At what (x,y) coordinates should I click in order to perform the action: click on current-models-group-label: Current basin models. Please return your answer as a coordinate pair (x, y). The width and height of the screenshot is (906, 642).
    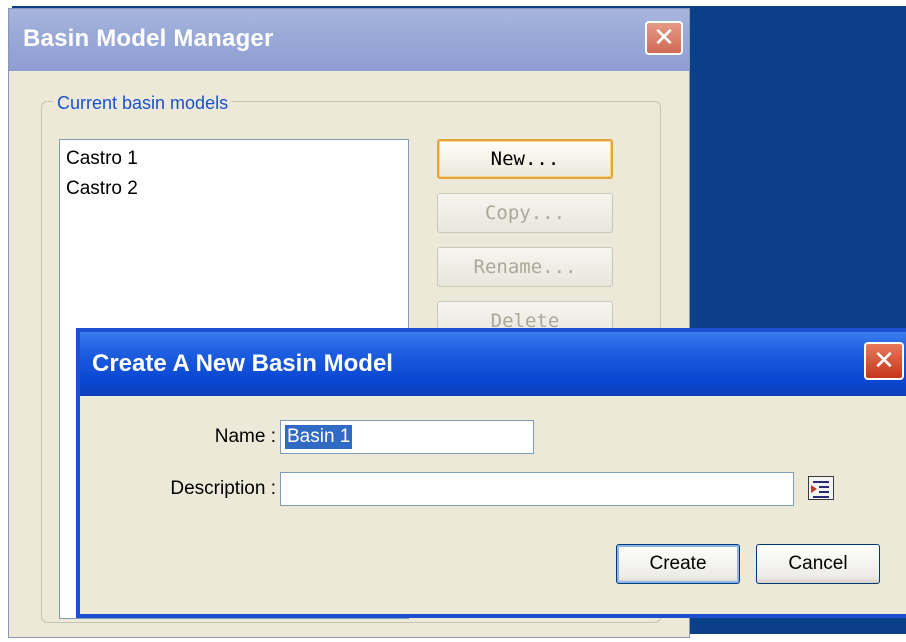
    Looking at the image, I should click on (143, 103).